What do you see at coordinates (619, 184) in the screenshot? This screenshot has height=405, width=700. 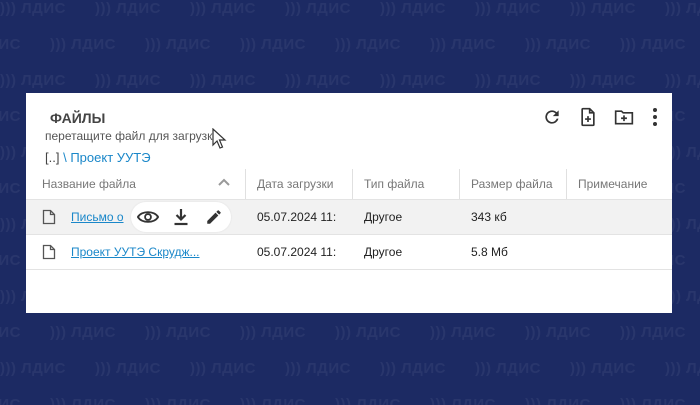 I see `column-header-note: Примечание` at bounding box center [619, 184].